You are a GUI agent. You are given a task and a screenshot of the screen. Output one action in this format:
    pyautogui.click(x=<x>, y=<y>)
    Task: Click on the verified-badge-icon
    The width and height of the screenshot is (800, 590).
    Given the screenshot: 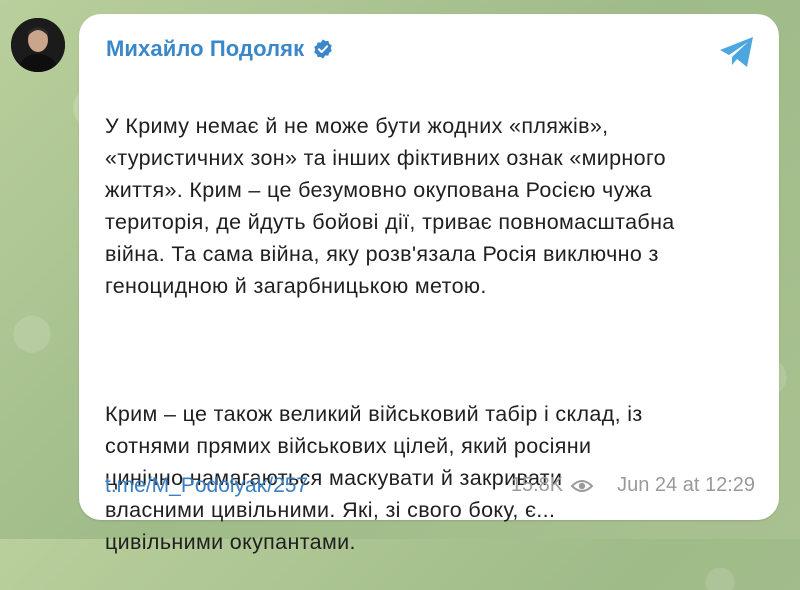 What is the action you would take?
    pyautogui.click(x=323, y=49)
    